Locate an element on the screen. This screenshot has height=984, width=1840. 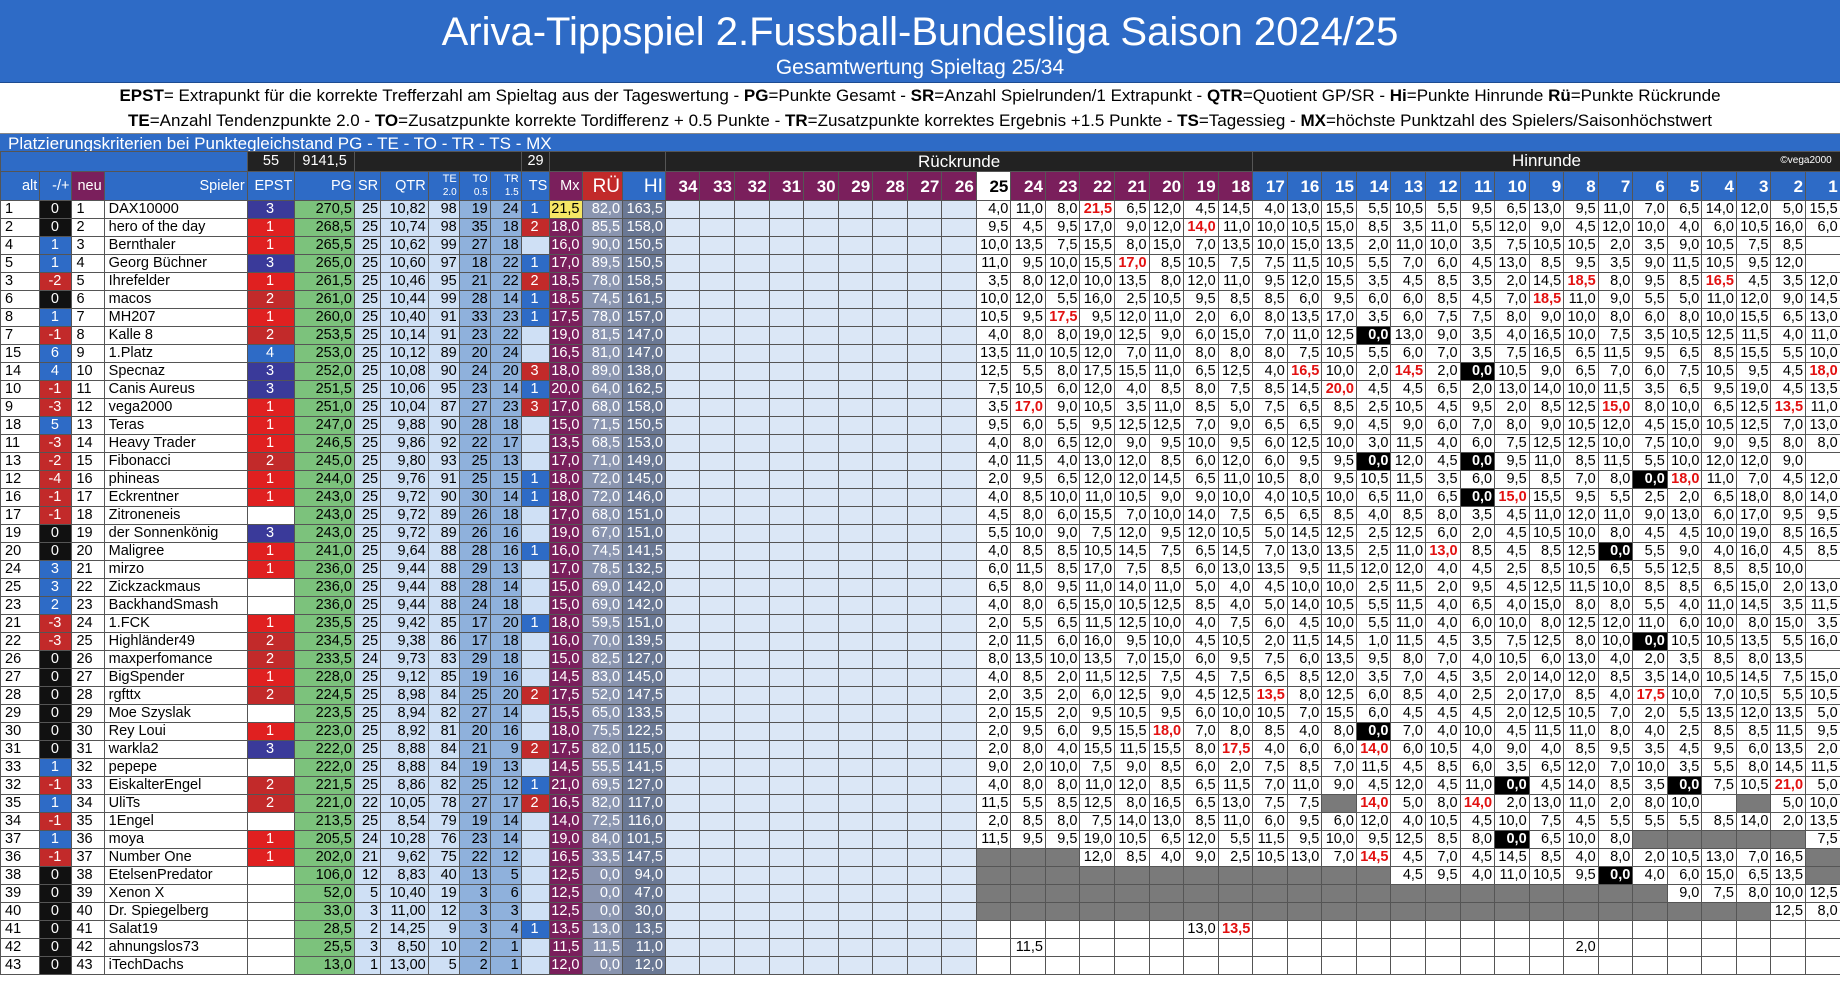
cell-spieler: vega2000 is located at coordinates (175, 407).